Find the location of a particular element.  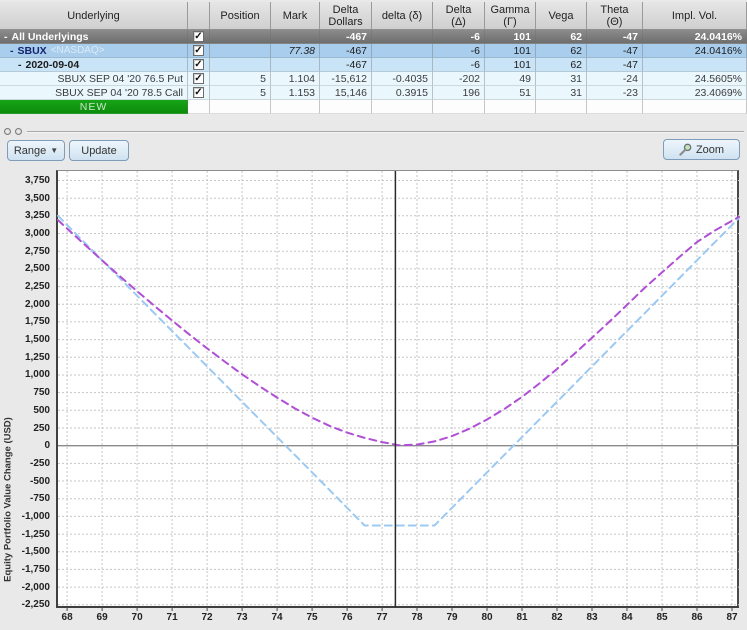

mark-cell: 1.104 is located at coordinates (295, 79).